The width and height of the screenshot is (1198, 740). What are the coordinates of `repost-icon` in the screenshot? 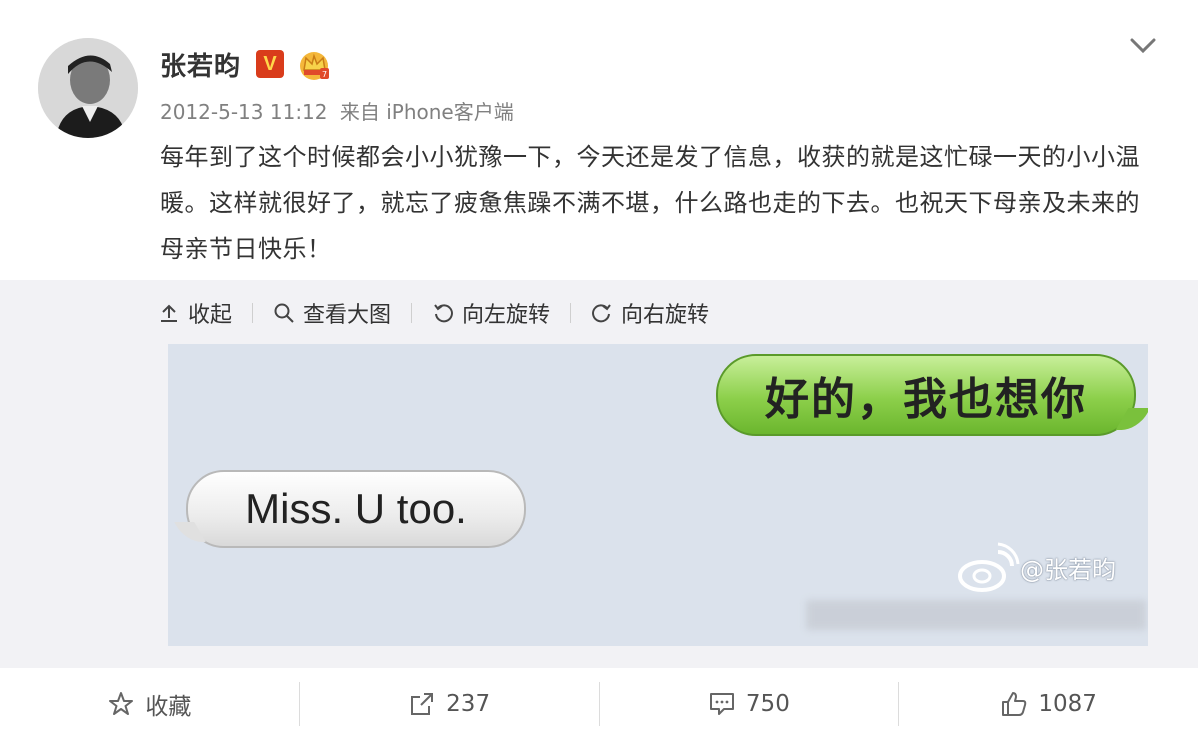 It's located at (422, 704).